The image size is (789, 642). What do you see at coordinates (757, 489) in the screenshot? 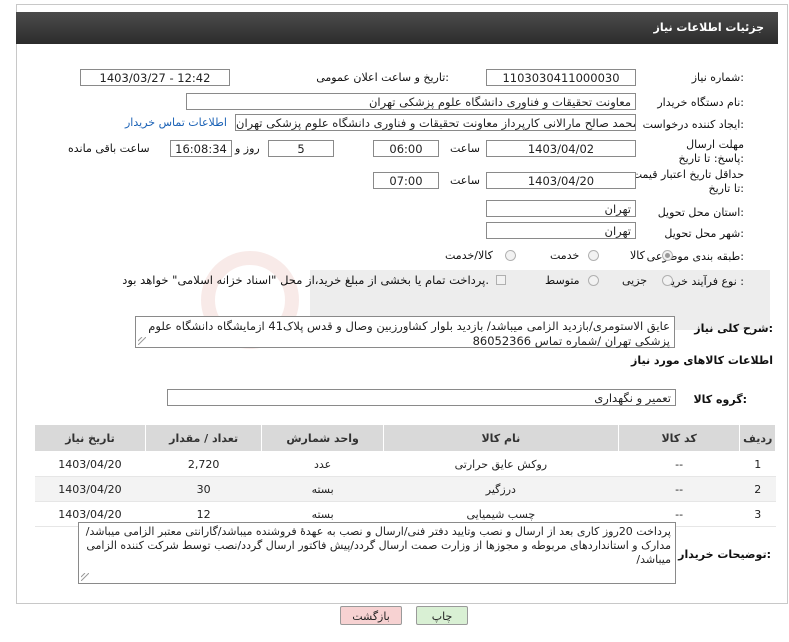
I see `cell-row: 2` at bounding box center [757, 489].